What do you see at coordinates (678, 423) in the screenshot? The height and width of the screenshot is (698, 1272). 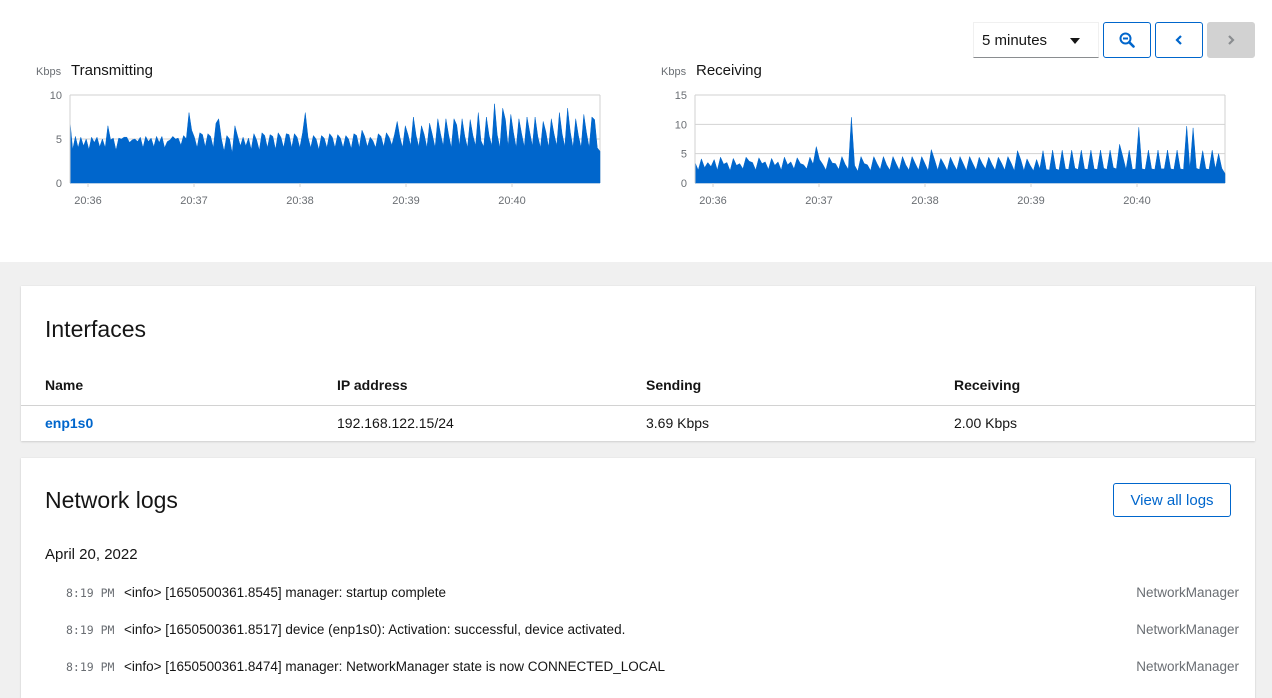 I see `interface-sending: 3.69 Kbps` at bounding box center [678, 423].